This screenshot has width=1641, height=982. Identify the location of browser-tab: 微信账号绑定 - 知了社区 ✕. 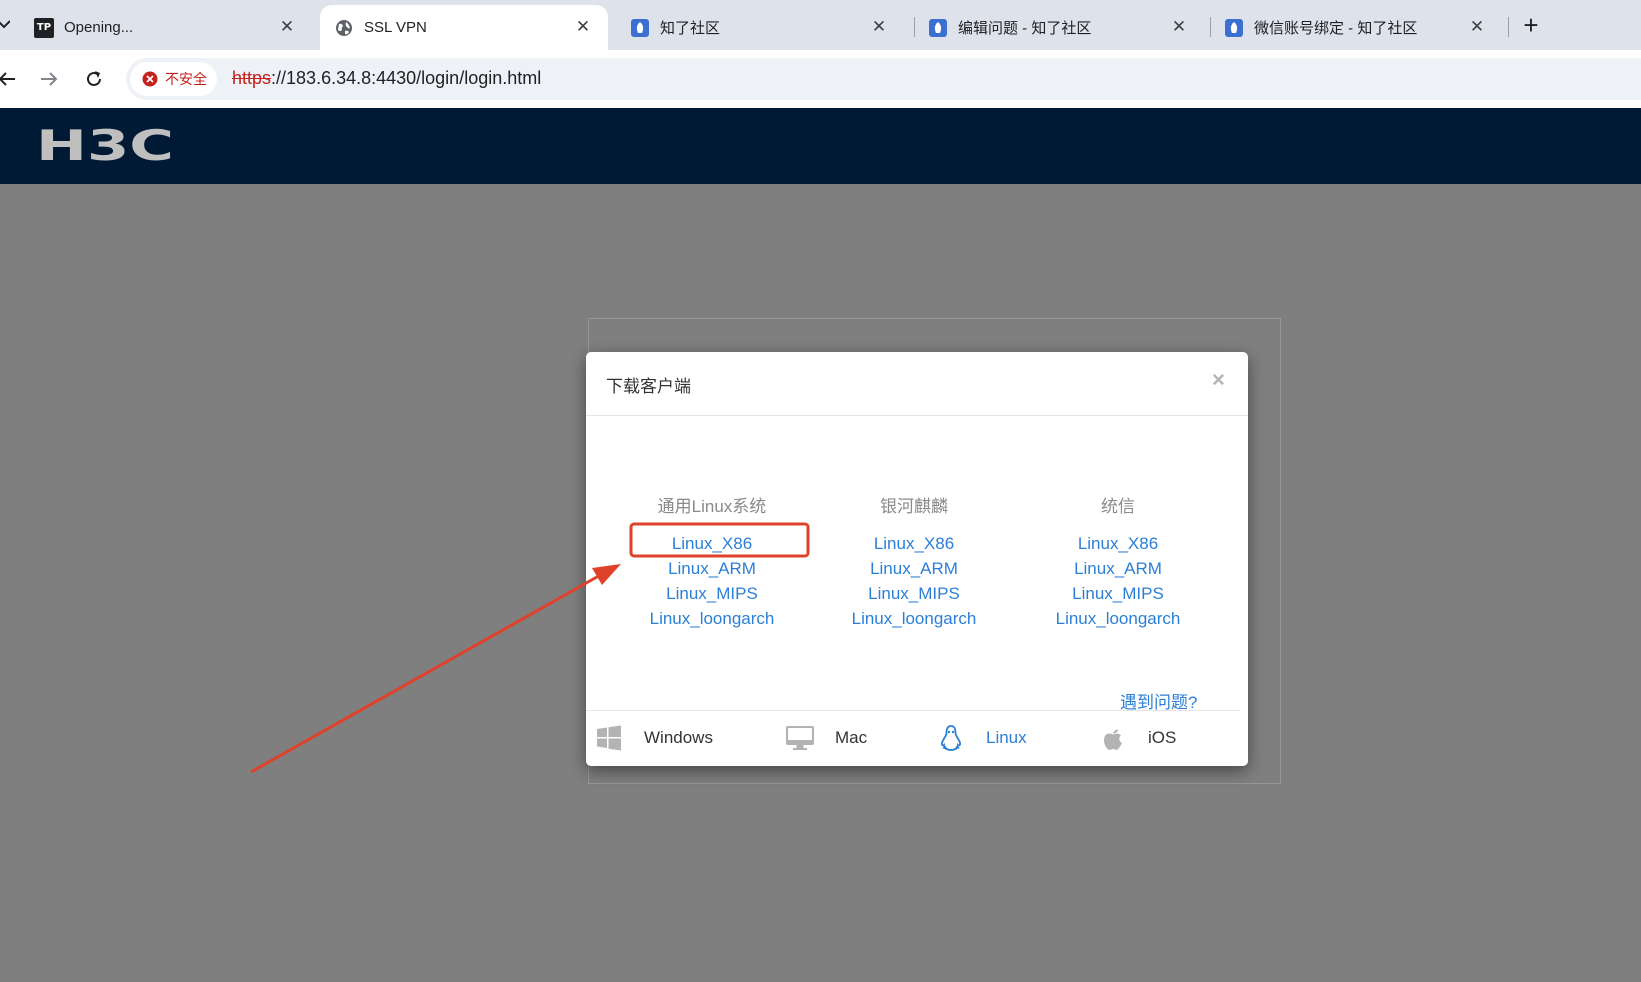
(1356, 27).